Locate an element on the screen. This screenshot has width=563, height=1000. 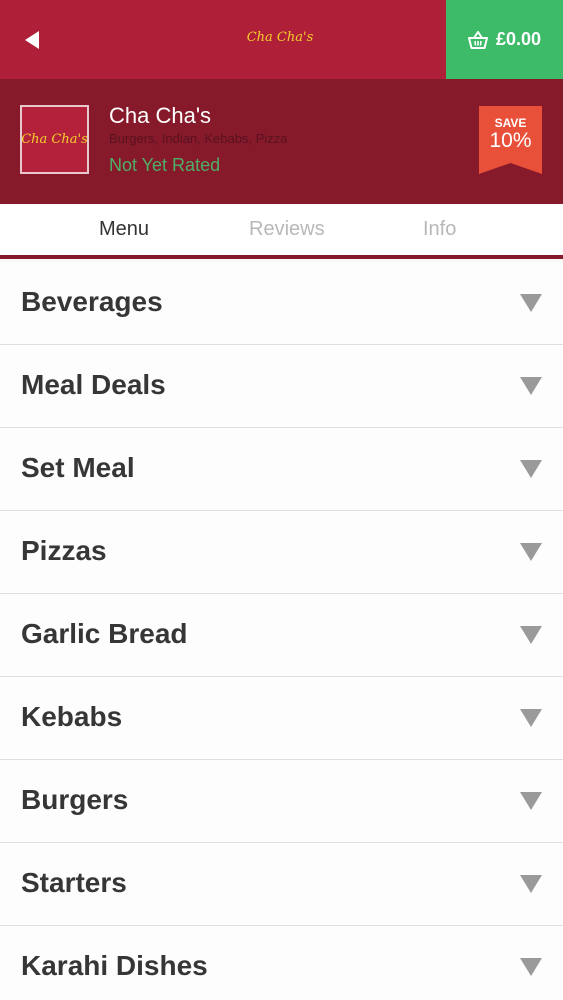
category-set-meal: Set Meal is located at coordinates (281, 469).